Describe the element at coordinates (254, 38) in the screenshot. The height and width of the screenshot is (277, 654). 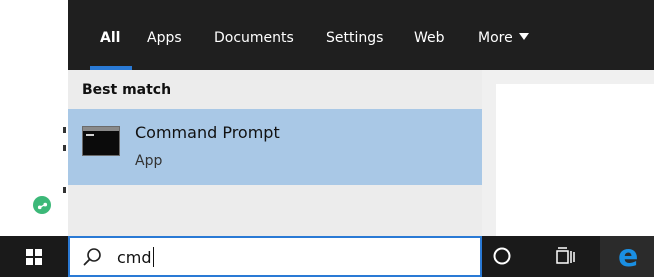
I see `tab-documents: Documents` at that location.